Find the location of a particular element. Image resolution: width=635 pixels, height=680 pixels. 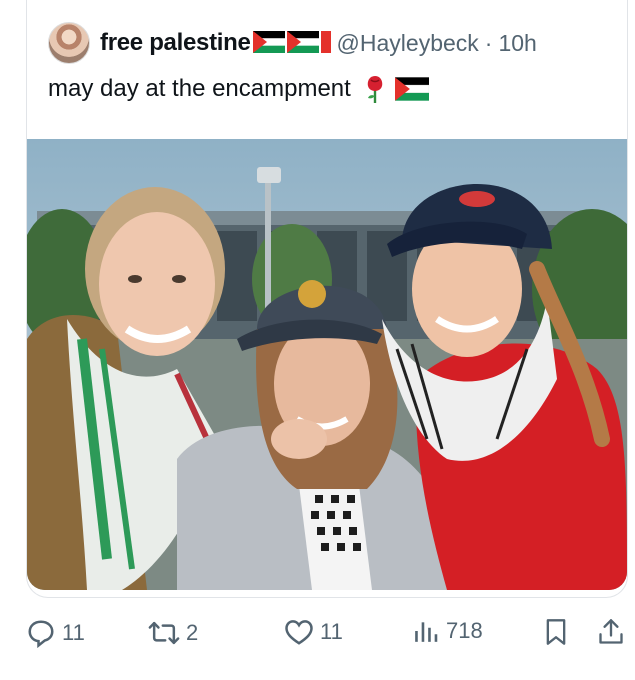

handle: @Hayleybeck · 10h is located at coordinates (437, 43).